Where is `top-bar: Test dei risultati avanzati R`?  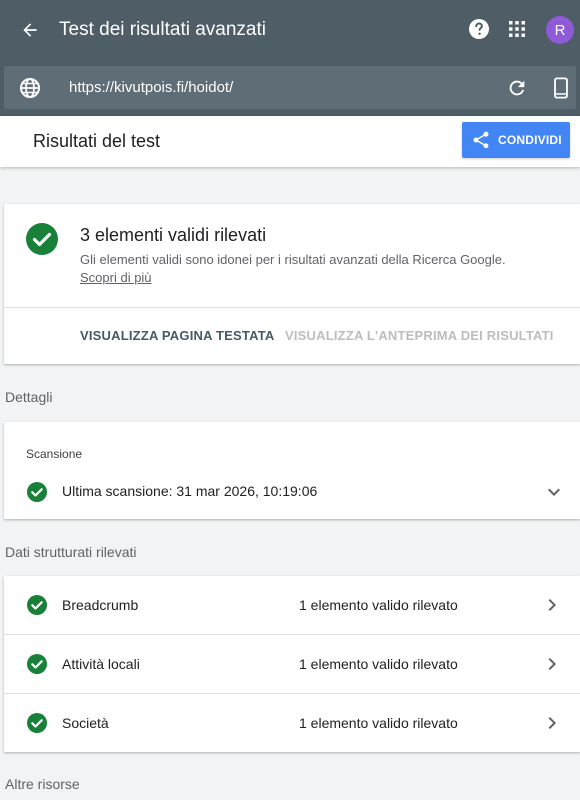 top-bar: Test dei risultati avanzati R is located at coordinates (290, 30).